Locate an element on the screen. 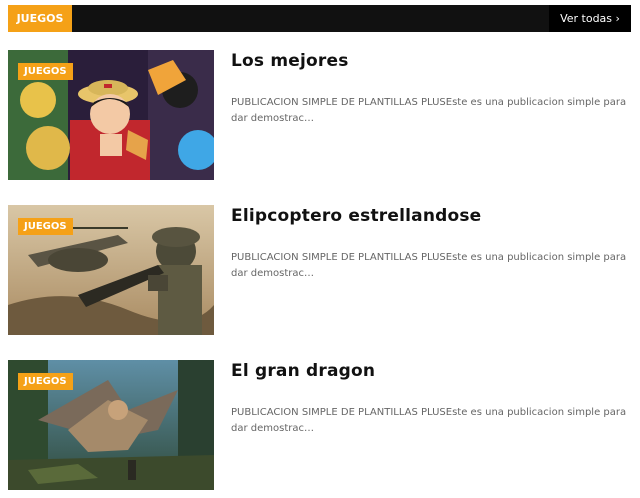 The width and height of the screenshot is (640, 498). section-header: JUEGOS Ver todas › is located at coordinates (319, 18).